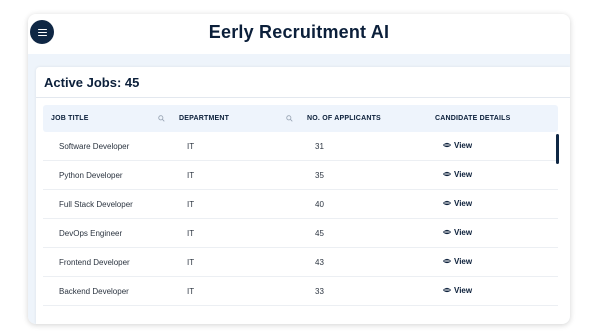 This screenshot has width=596, height=336. Describe the element at coordinates (319, 262) in the screenshot. I see `applicants-cell: 43` at that location.